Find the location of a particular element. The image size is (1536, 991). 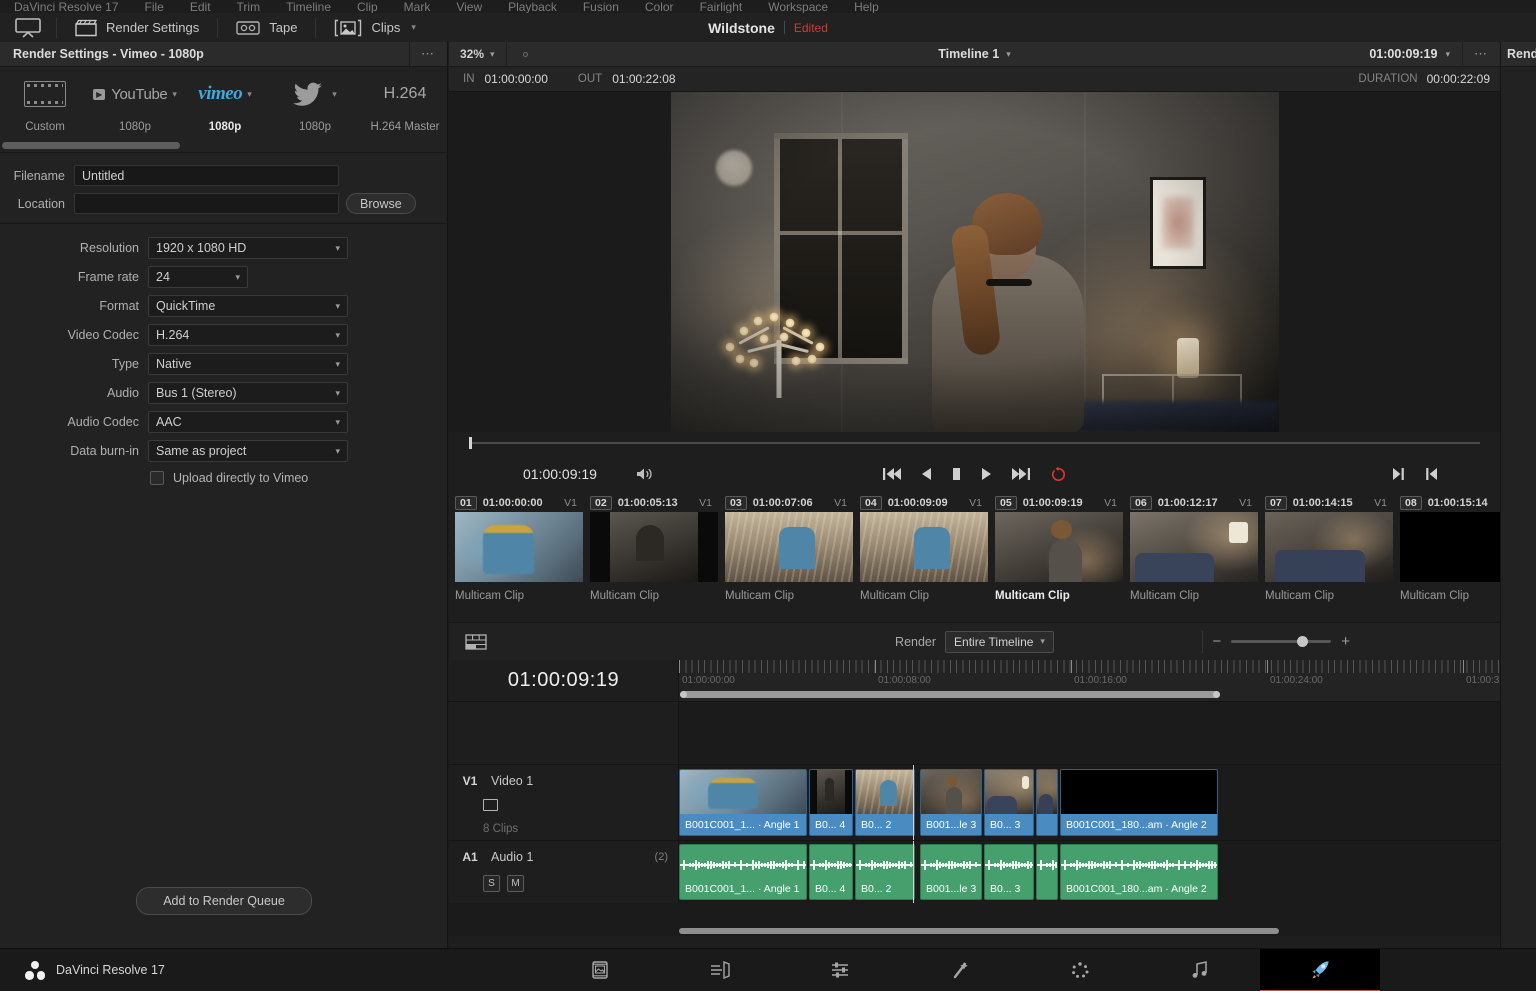

viewer-scrubber is located at coordinates (974, 443).